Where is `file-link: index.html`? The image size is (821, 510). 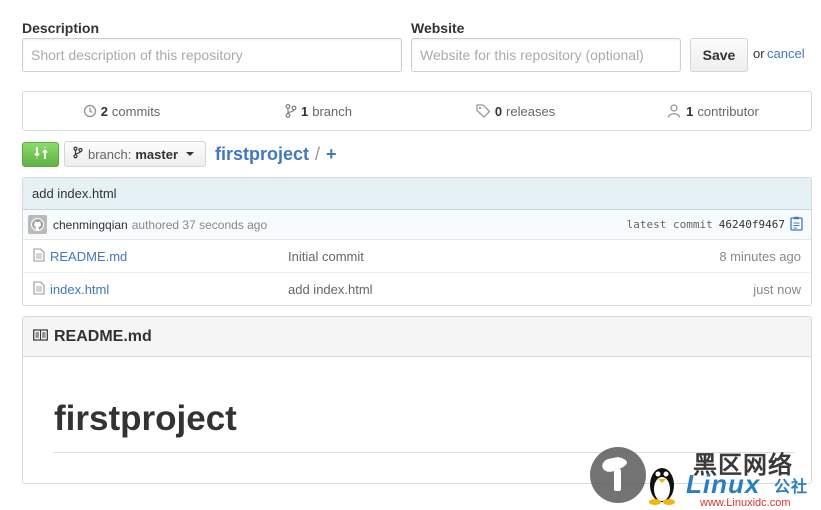 file-link: index.html is located at coordinates (79, 289).